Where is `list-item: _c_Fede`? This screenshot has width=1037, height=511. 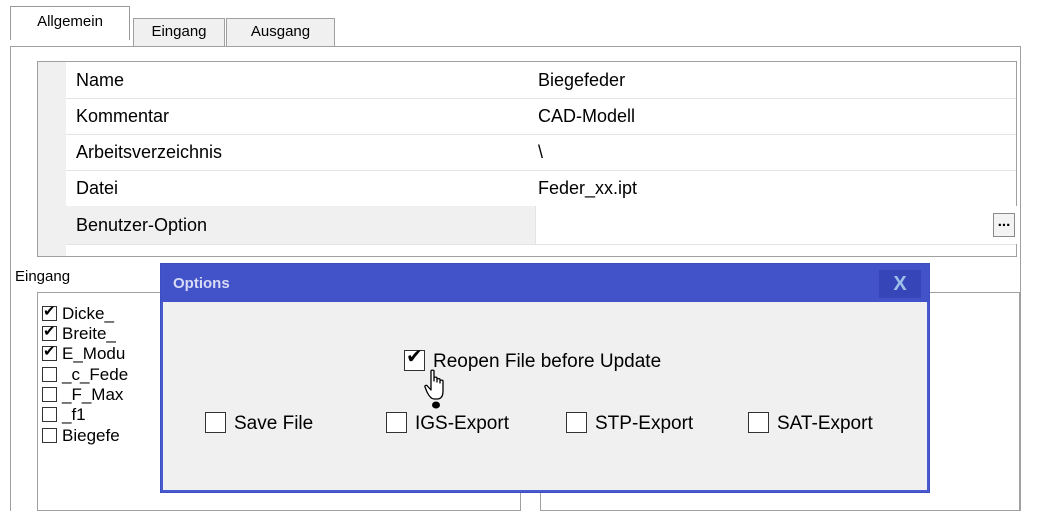 list-item: _c_Fede is located at coordinates (85, 374).